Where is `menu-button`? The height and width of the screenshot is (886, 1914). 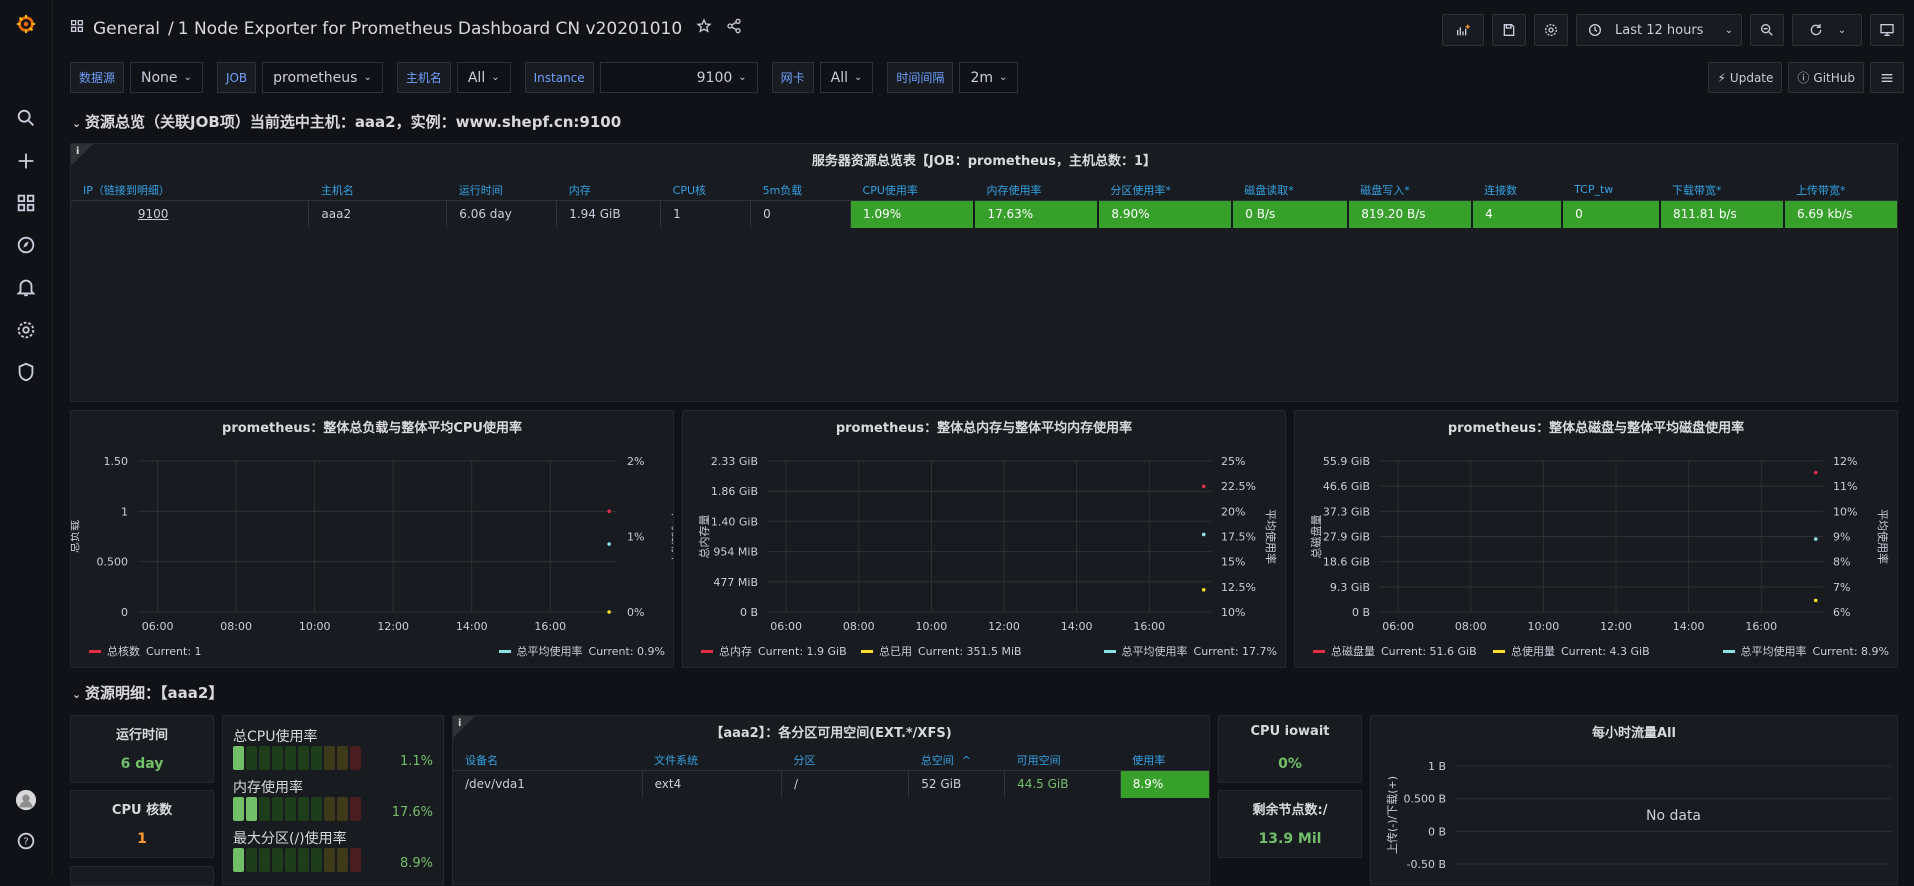
menu-button is located at coordinates (1887, 77).